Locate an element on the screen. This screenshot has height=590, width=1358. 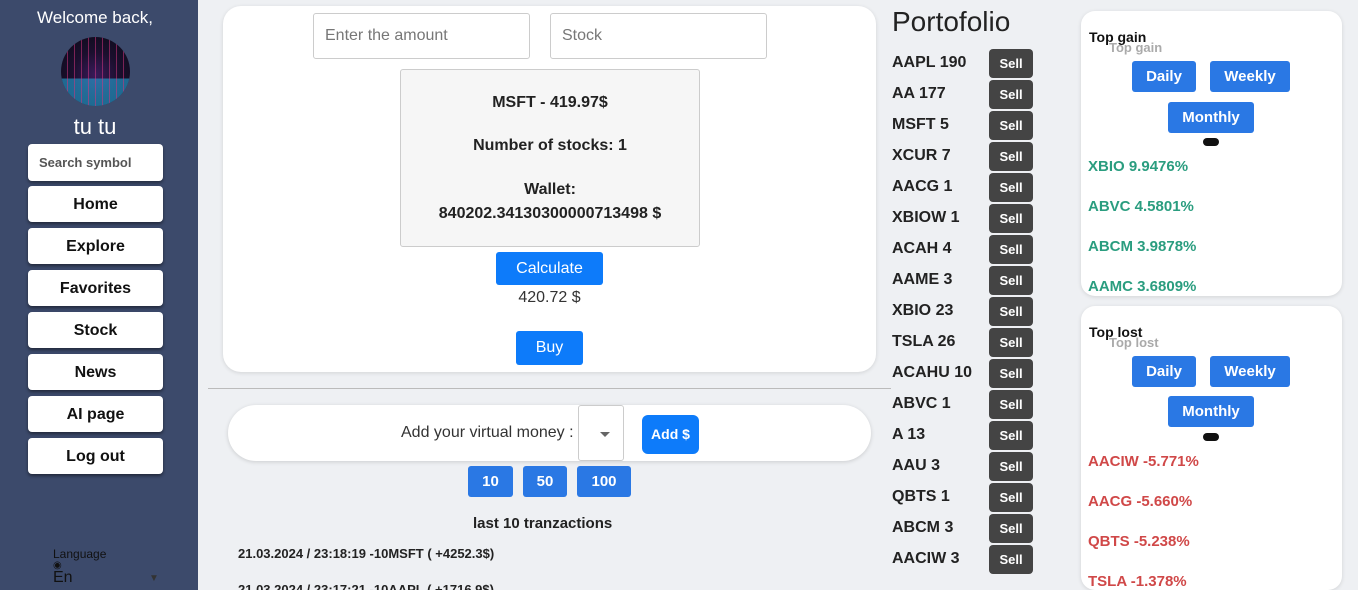
portfolio-row: MSFT 5 Sell is located at coordinates (964, 124).